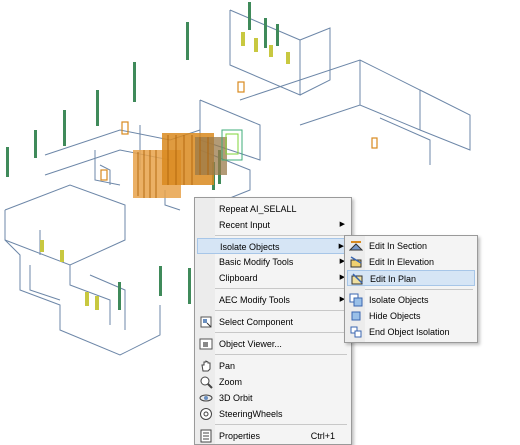 This screenshot has height=445, width=520. What do you see at coordinates (342, 224) in the screenshot?
I see `submenu-arrow-icon: ▶` at bounding box center [342, 224].